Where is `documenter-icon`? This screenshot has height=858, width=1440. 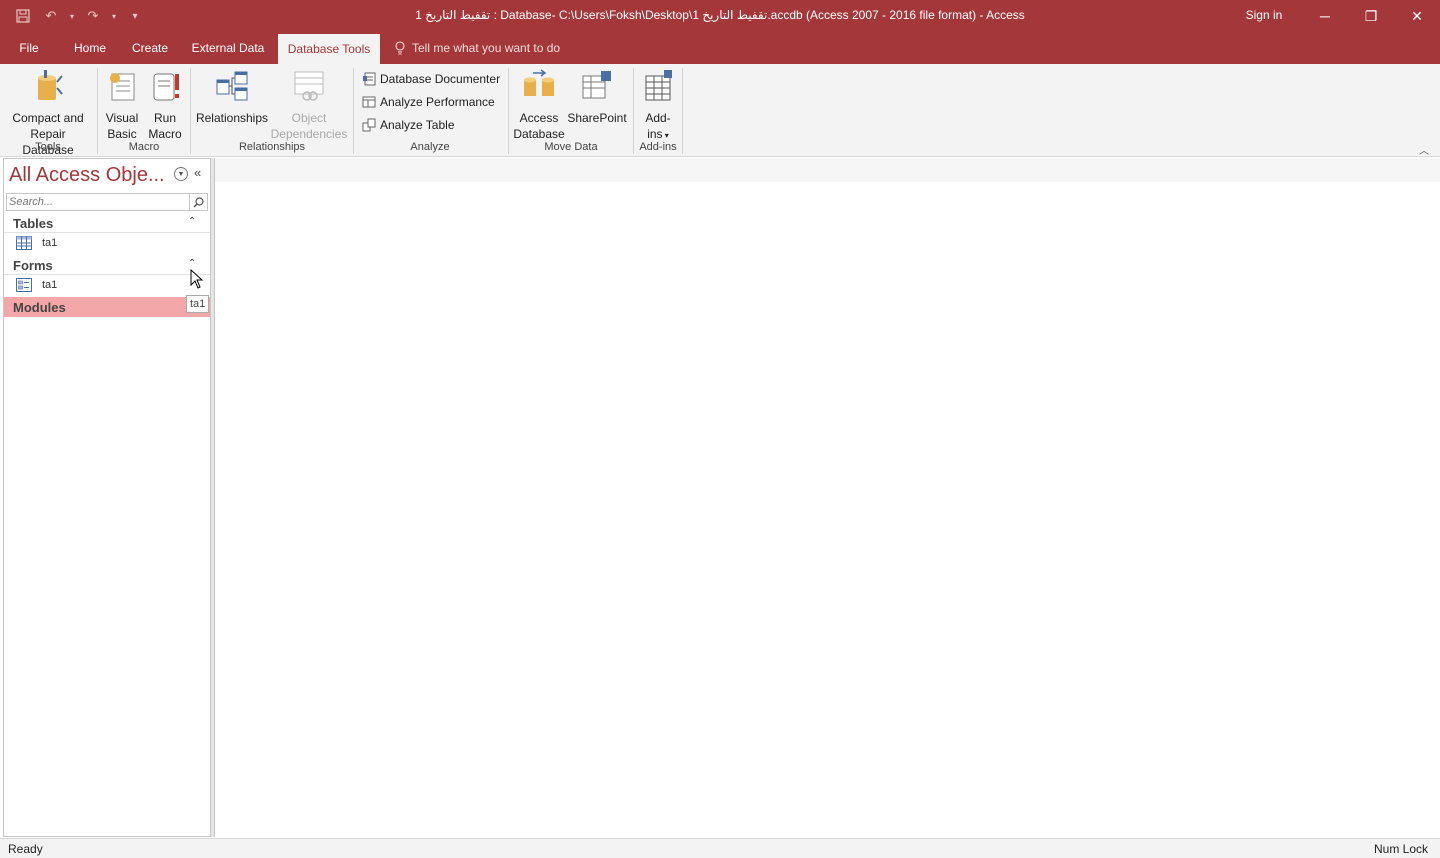 documenter-icon is located at coordinates (369, 79).